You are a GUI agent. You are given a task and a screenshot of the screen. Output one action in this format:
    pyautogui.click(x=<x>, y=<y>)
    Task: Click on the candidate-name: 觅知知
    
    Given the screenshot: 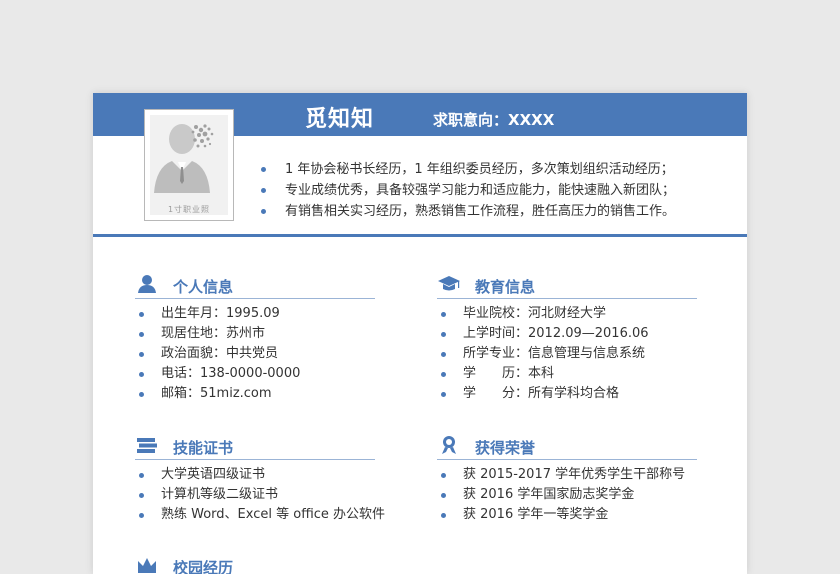 What is the action you would take?
    pyautogui.click(x=340, y=119)
    